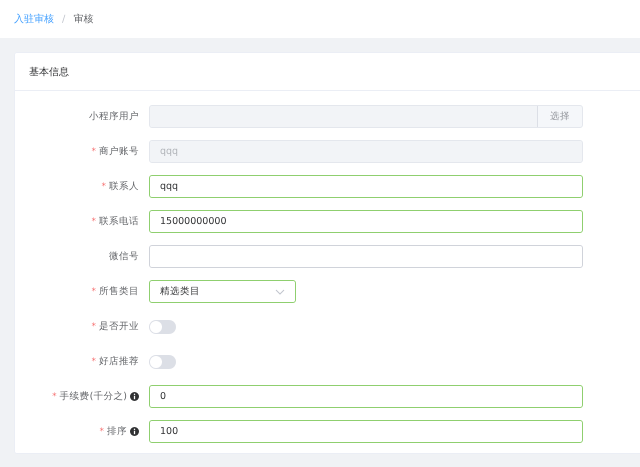 This screenshot has height=467, width=640. What do you see at coordinates (124, 186) in the screenshot?
I see `field-label: 联系人` at bounding box center [124, 186].